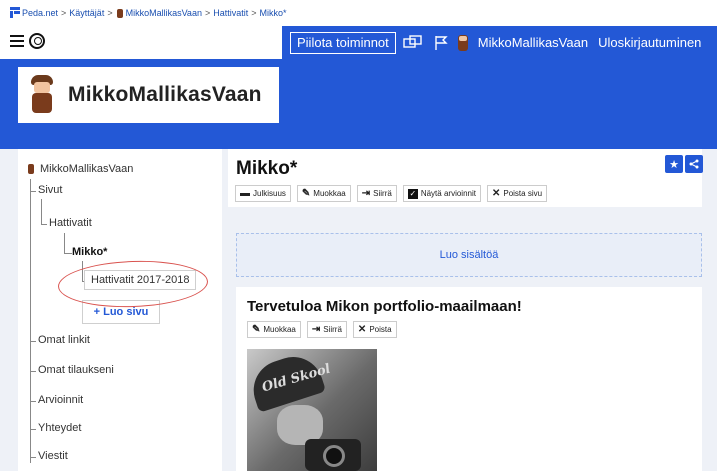 The height and width of the screenshot is (471, 717). What do you see at coordinates (89, 252) in the screenshot?
I see `sidebar-item-mikko: Mikko*` at bounding box center [89, 252].